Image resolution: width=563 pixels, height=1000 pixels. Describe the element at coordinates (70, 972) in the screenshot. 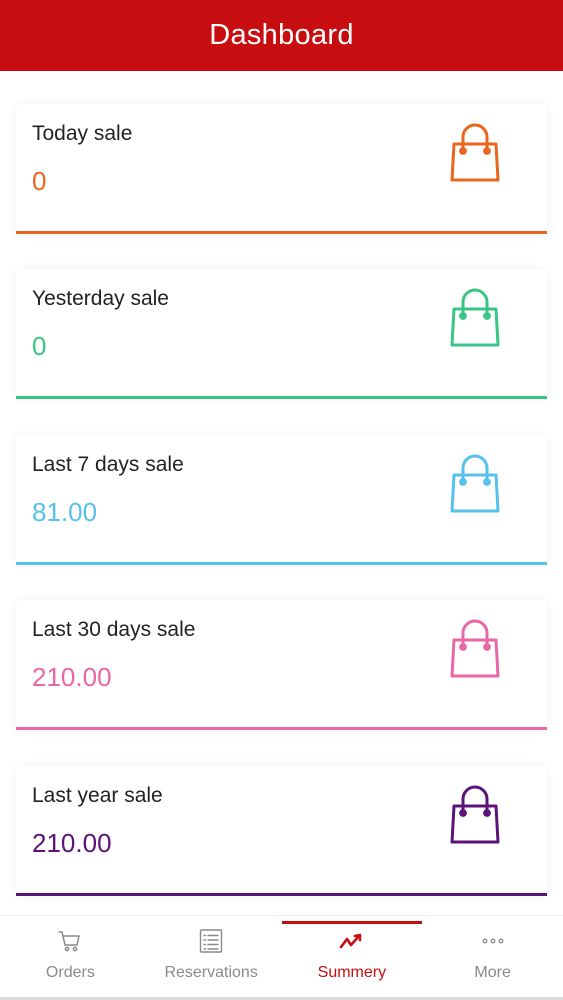

I see `nav-label: Orders` at that location.